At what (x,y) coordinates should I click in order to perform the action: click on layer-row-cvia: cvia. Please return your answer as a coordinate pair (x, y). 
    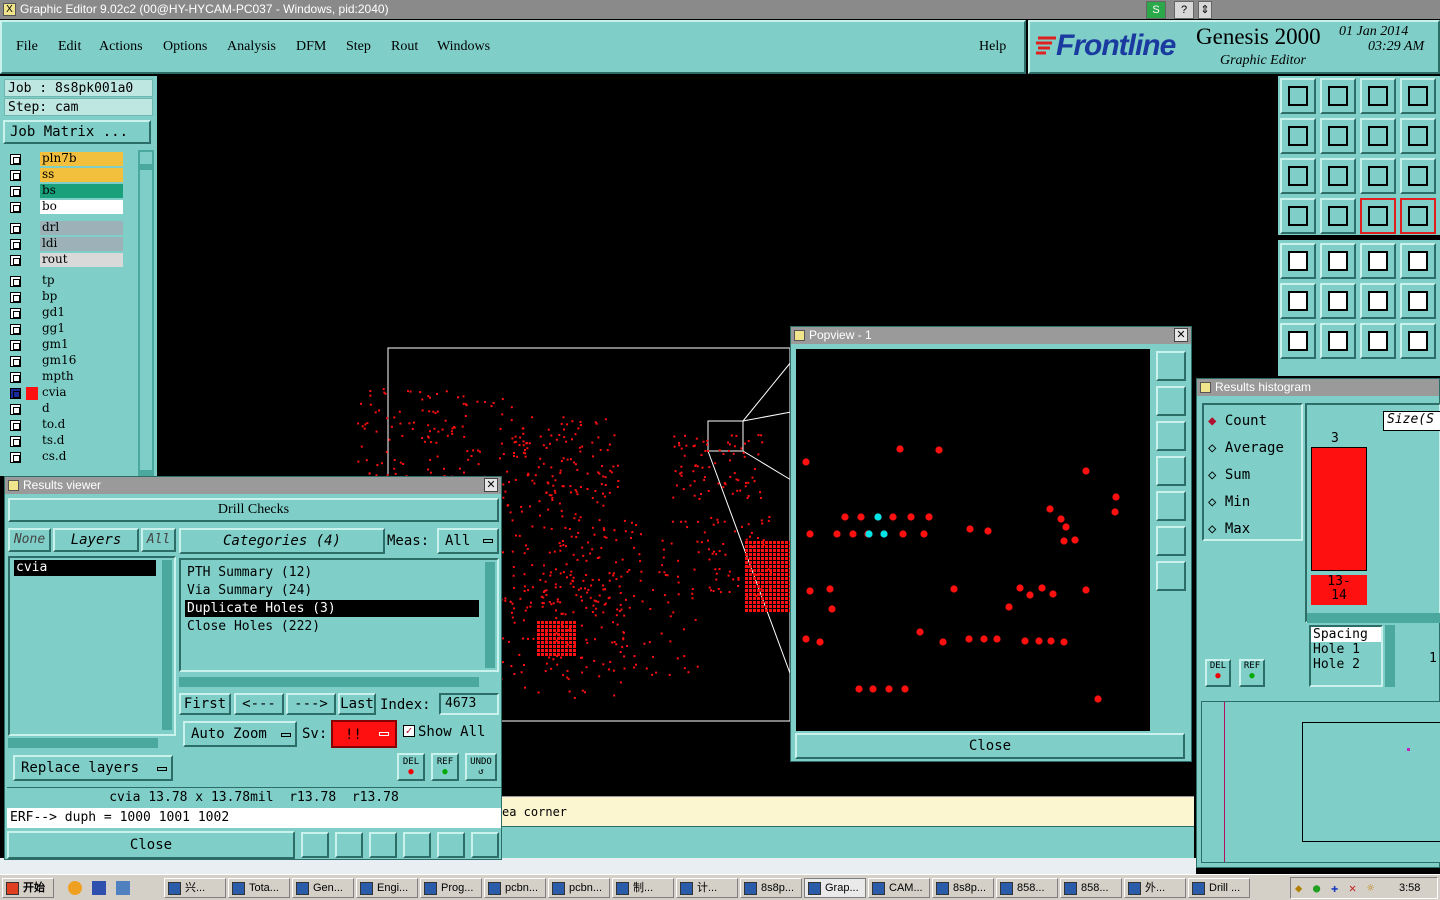
    Looking at the image, I should click on (65, 393).